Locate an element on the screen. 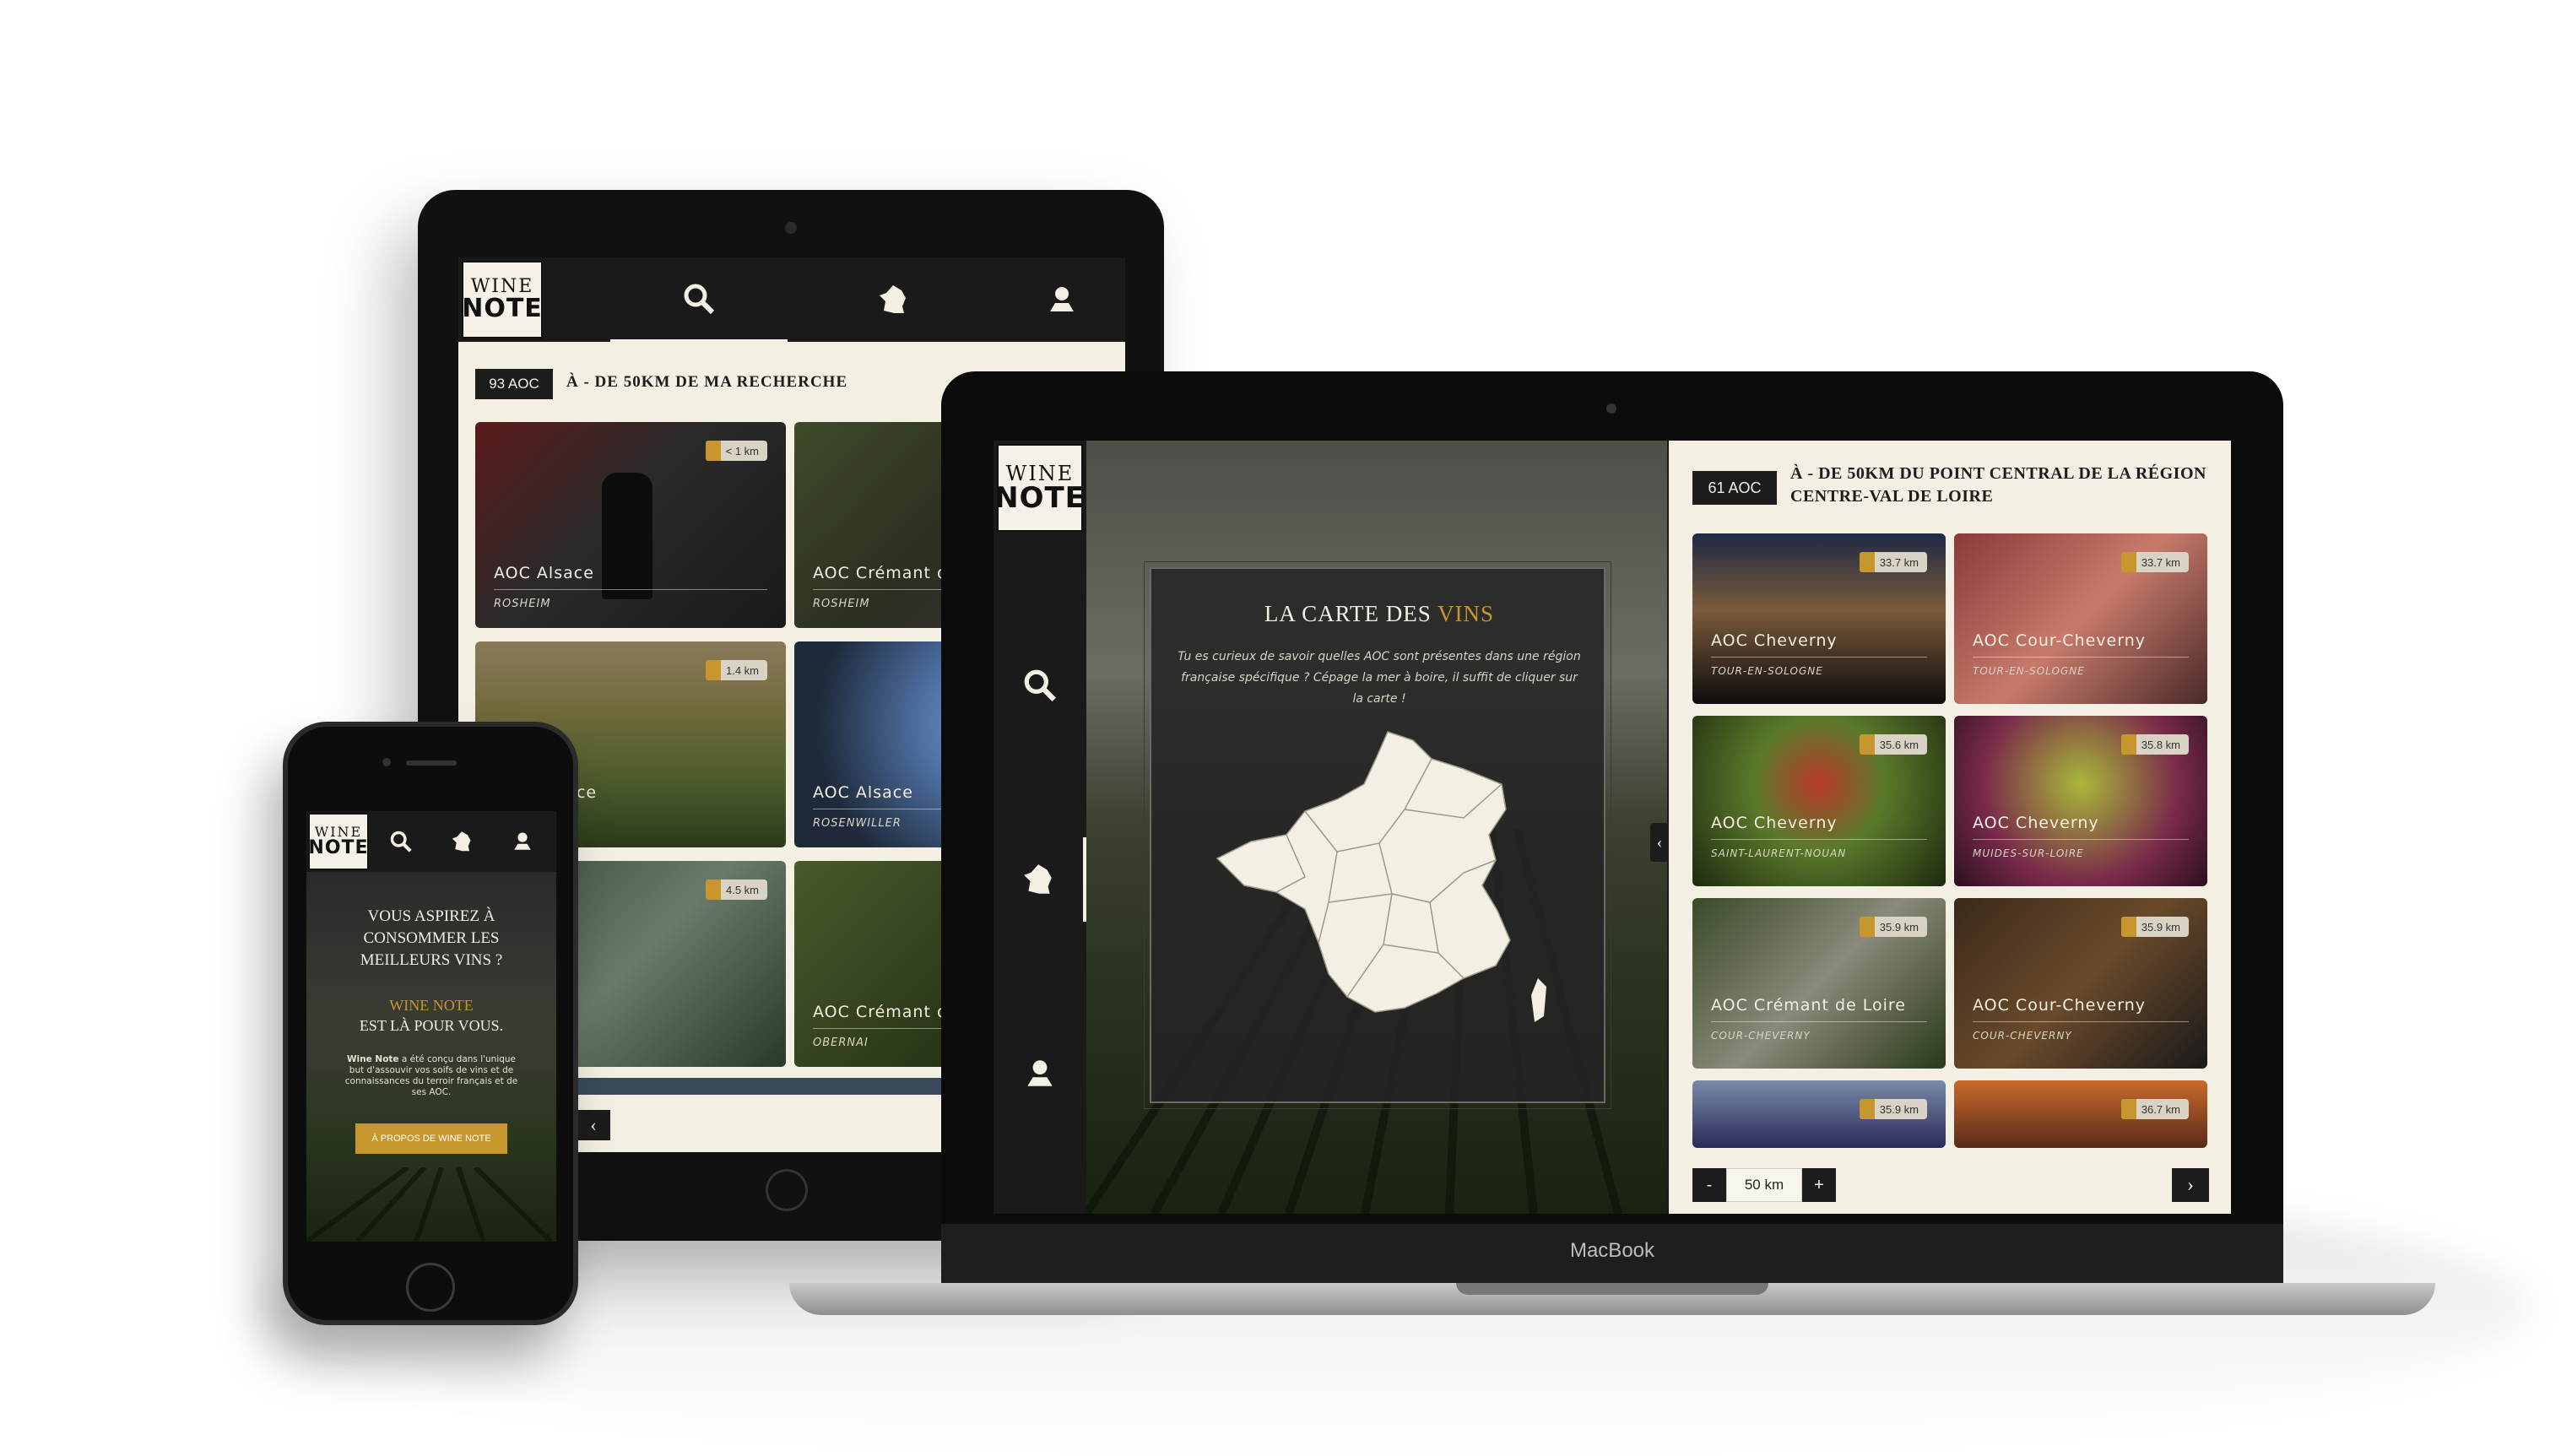 This screenshot has width=2561, height=1456. laptop-camera is located at coordinates (1611, 408).